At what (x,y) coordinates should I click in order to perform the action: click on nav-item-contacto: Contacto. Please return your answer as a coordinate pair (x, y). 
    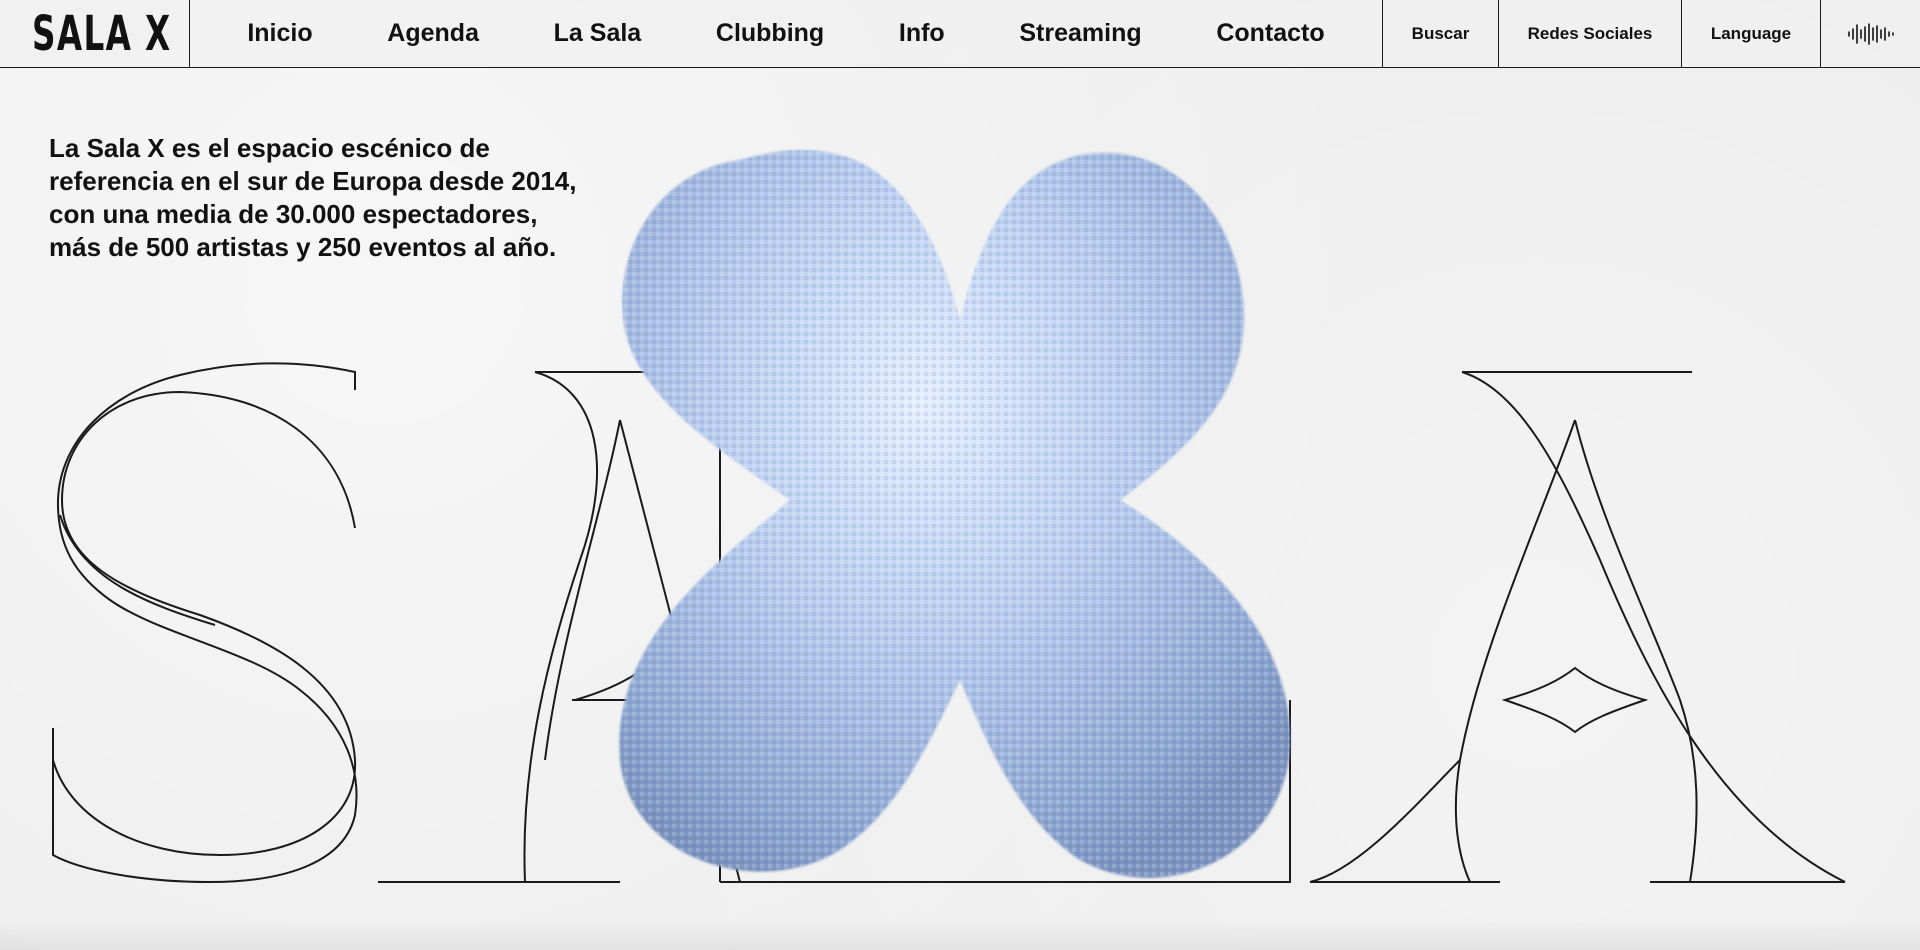
    Looking at the image, I should click on (1270, 33).